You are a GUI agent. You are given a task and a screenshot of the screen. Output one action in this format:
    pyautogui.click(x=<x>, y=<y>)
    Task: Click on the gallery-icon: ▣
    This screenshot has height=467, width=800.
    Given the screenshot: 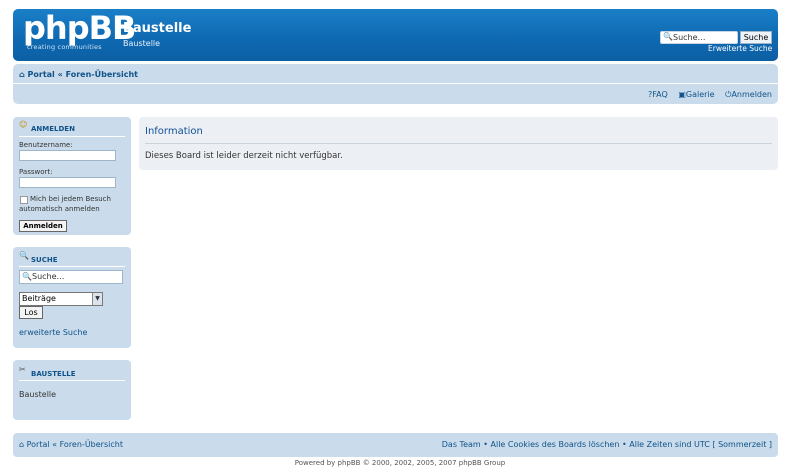 What is the action you would take?
    pyautogui.click(x=682, y=94)
    